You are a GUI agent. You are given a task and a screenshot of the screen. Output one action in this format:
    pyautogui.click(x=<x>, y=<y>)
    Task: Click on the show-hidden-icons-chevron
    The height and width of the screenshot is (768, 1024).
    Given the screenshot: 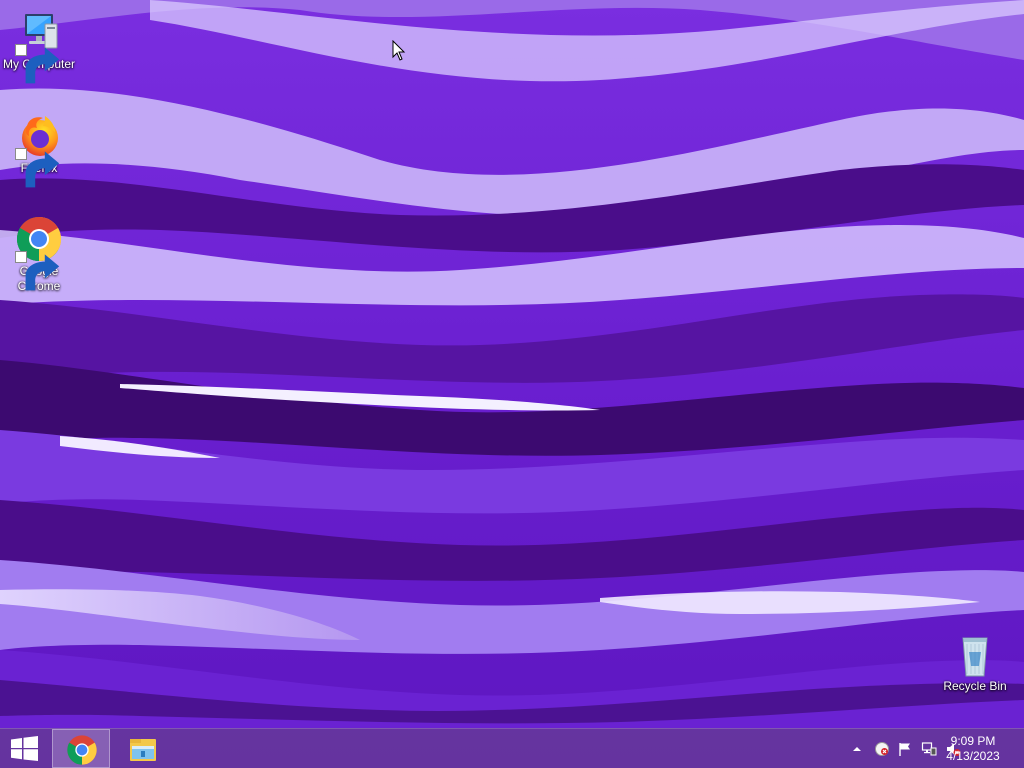 What is the action you would take?
    pyautogui.click(x=857, y=749)
    